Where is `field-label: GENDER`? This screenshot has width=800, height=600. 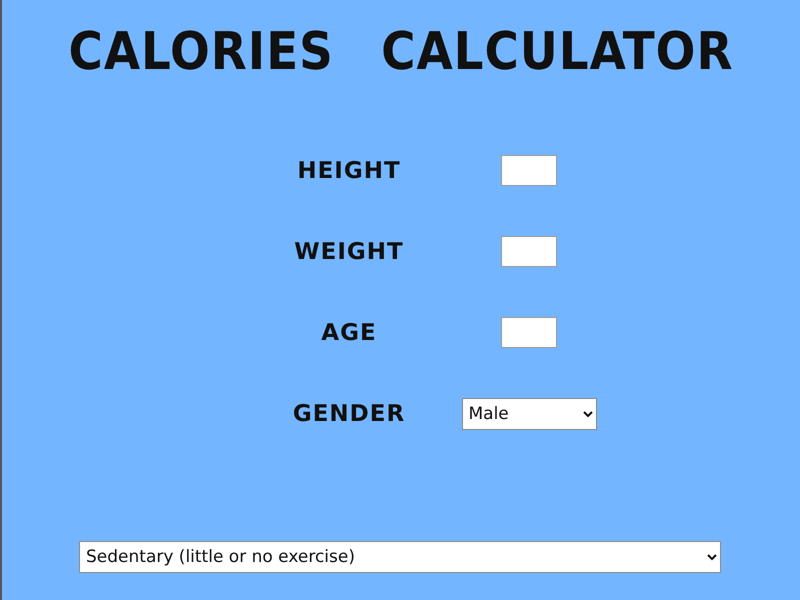 field-label: GENDER is located at coordinates (349, 413).